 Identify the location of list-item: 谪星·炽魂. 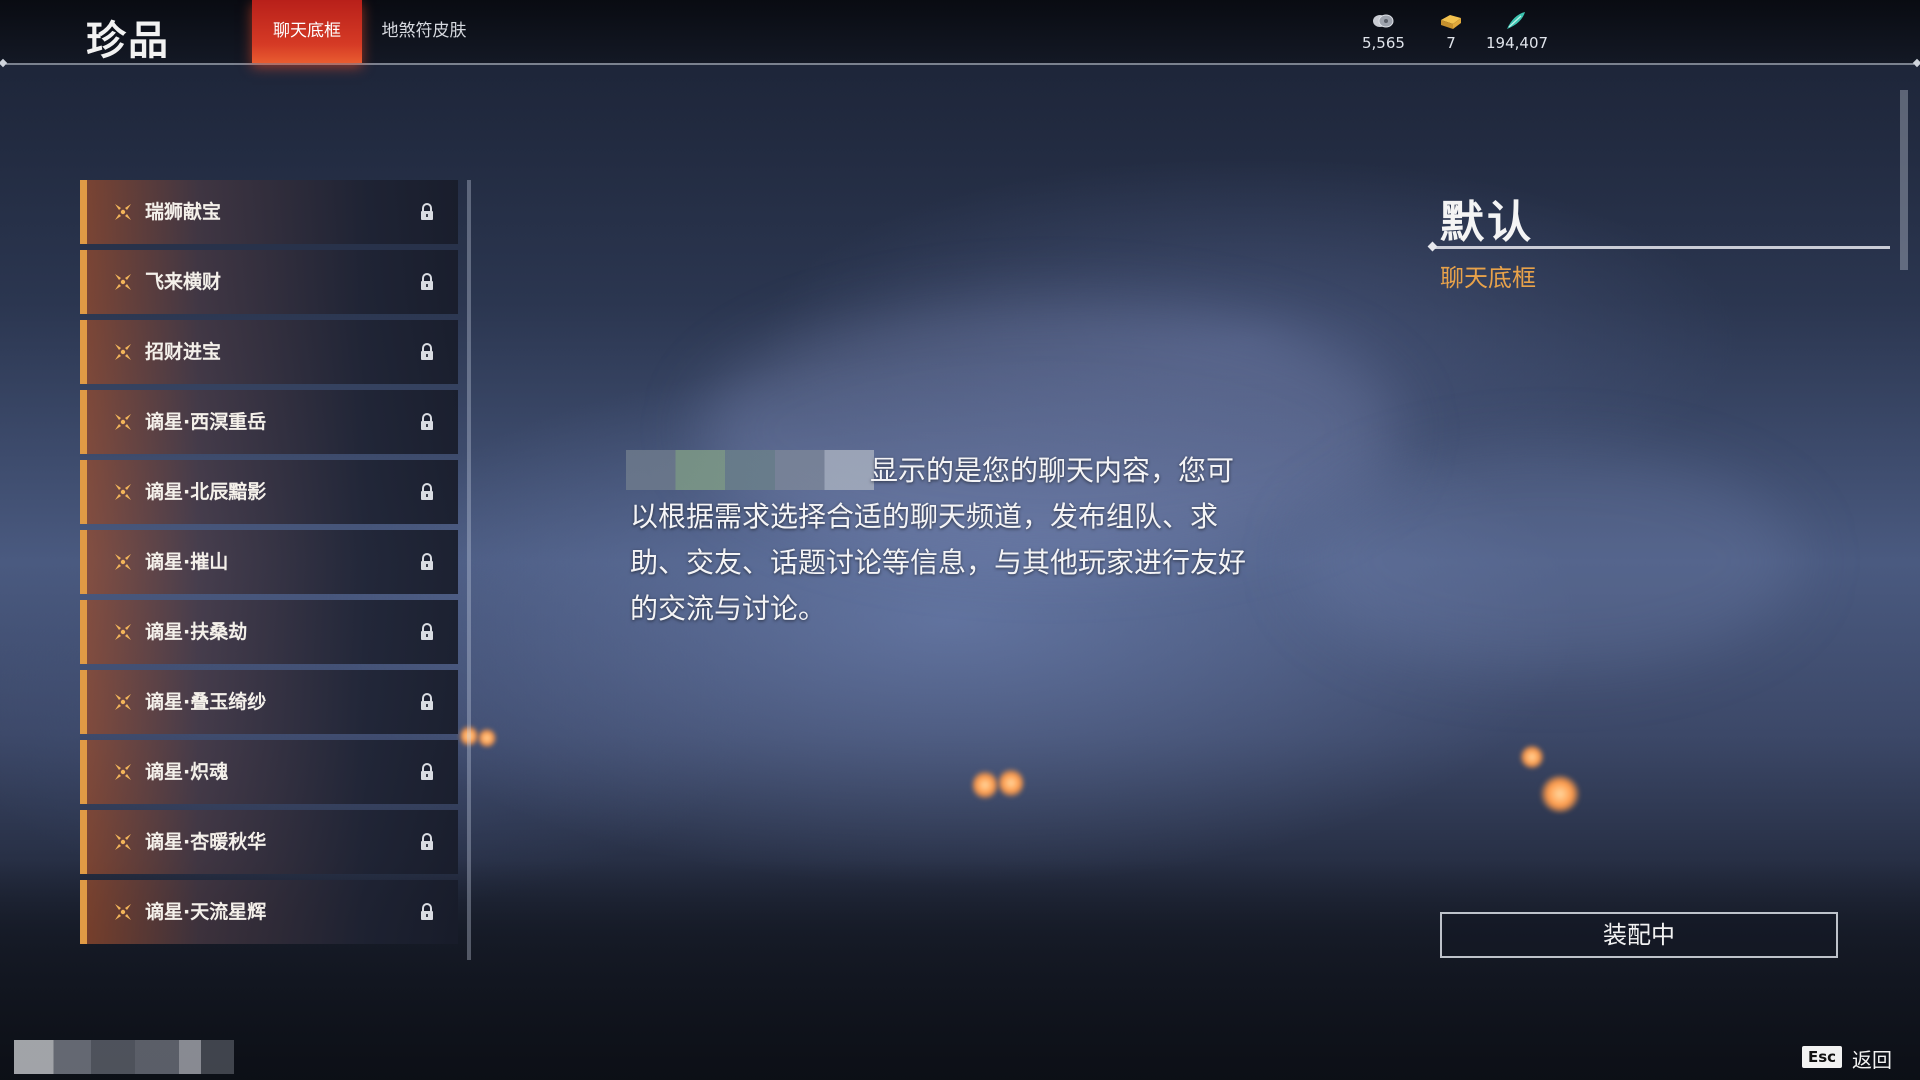
(269, 772).